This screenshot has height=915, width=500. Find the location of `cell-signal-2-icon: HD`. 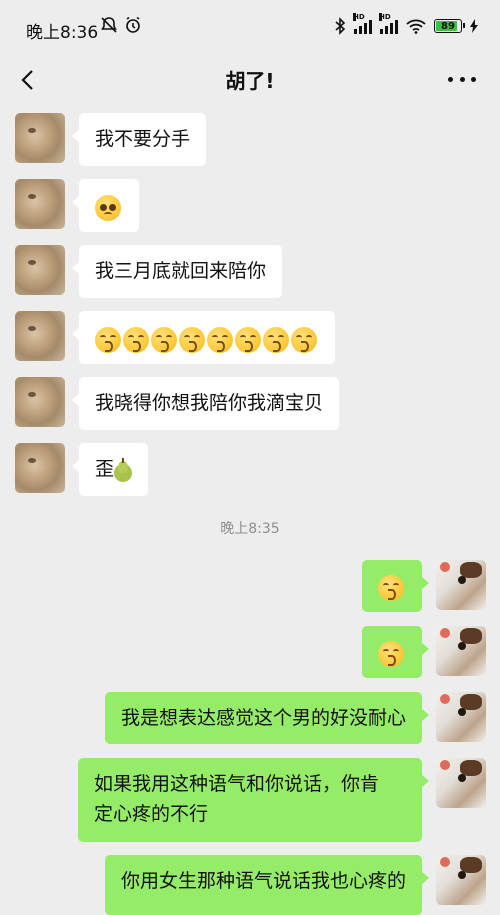

cell-signal-2-icon: HD is located at coordinates (388, 23).